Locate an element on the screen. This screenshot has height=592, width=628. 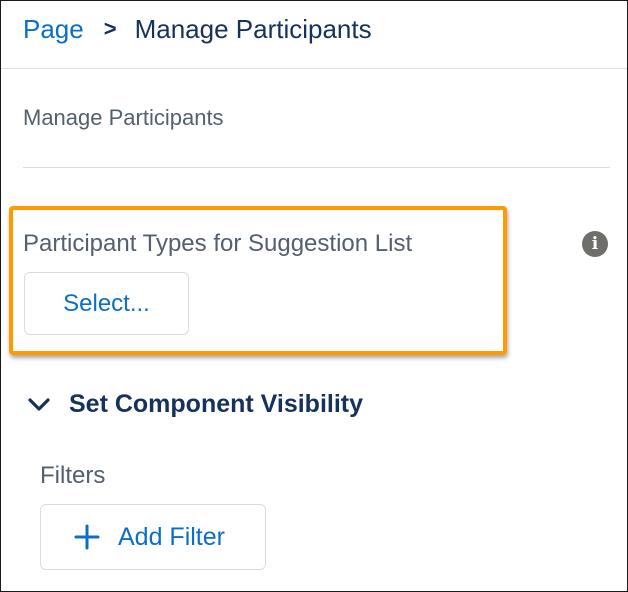
participant-types-label: Participant Types for Suggestion List is located at coordinates (218, 243).